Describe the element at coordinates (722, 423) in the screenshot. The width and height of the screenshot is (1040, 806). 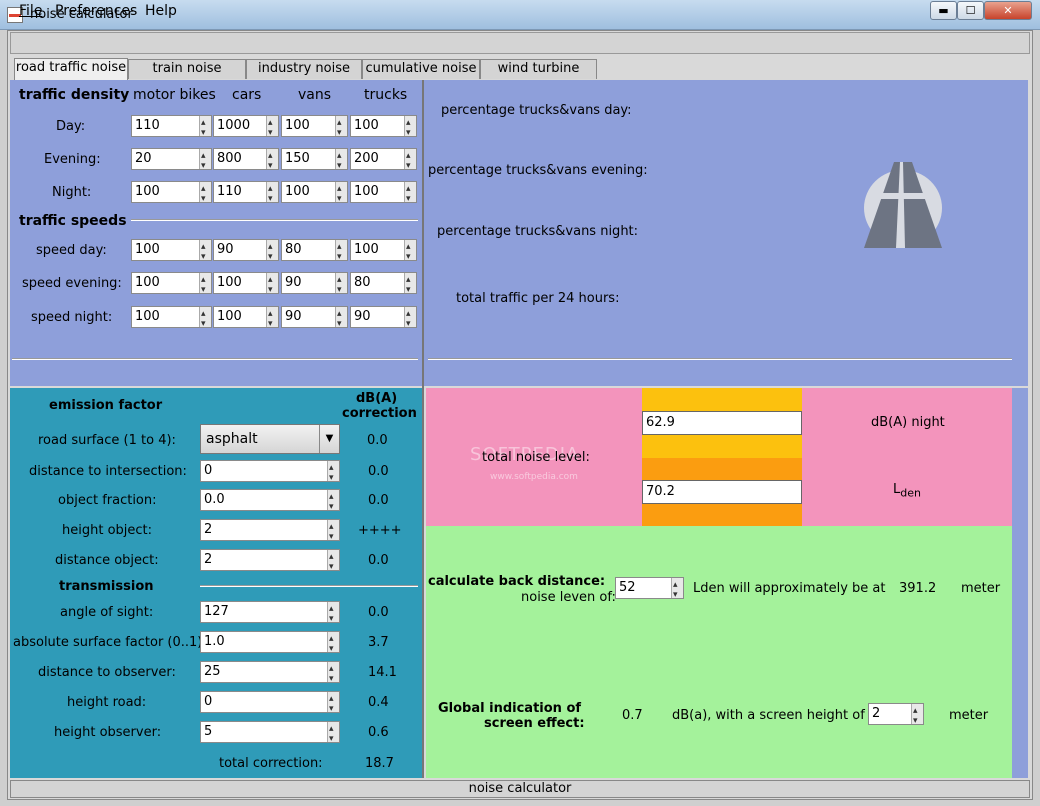
I see `noise-night-field: 62.9` at that location.